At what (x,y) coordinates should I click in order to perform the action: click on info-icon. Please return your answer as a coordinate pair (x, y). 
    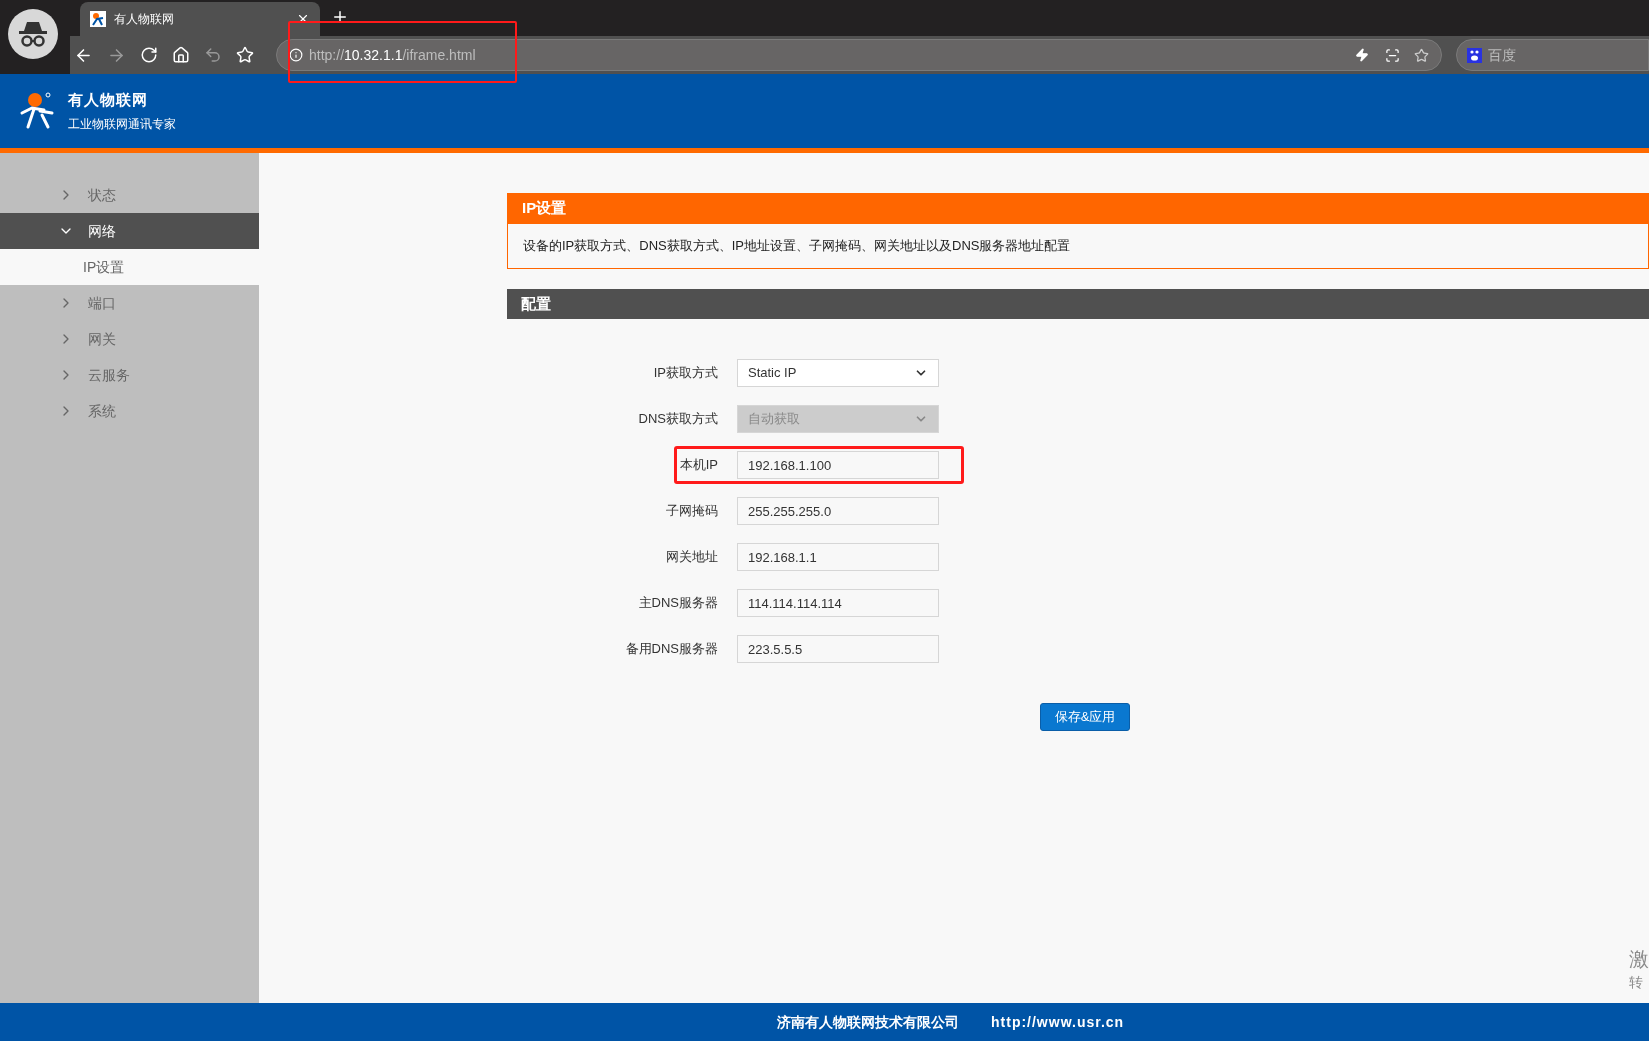
    Looking at the image, I should click on (296, 55).